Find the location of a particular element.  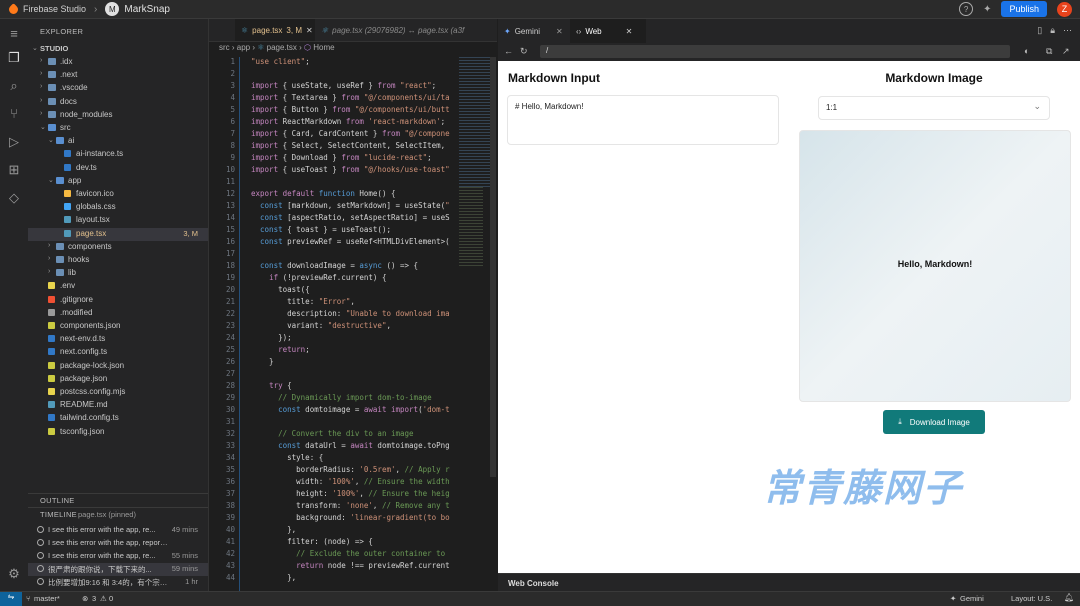

tree-item: .modified is located at coordinates (118, 313).